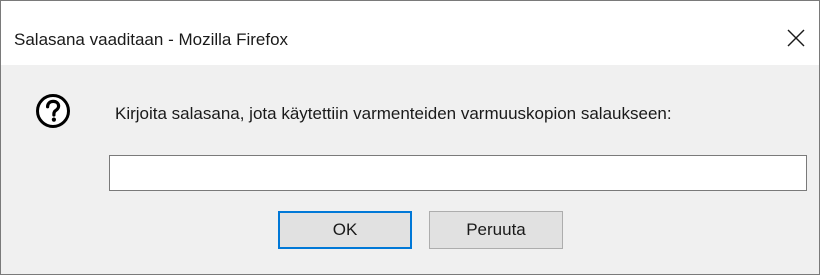 The width and height of the screenshot is (820, 275). Describe the element at coordinates (53, 111) in the screenshot. I see `question-icon` at that location.